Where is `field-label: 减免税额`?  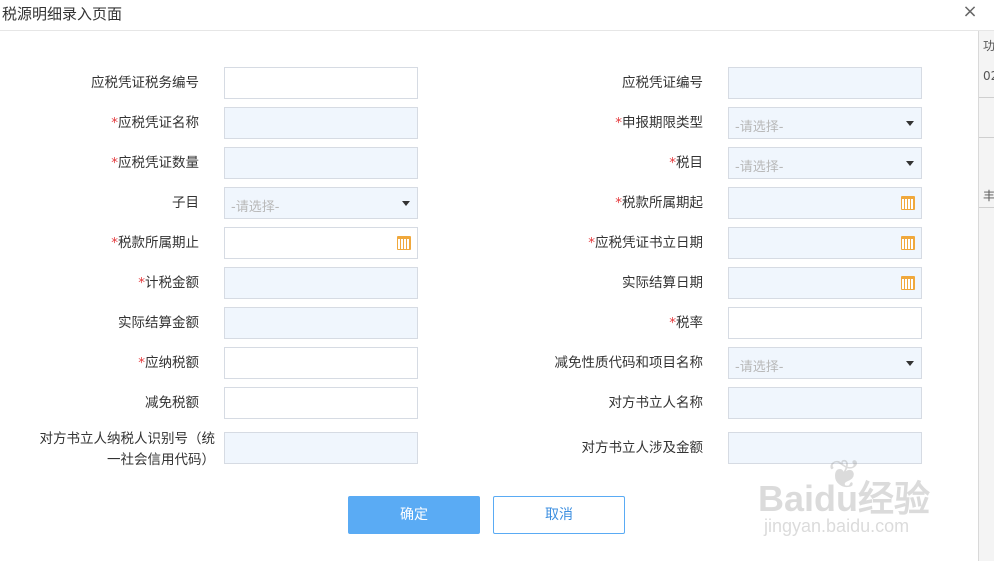
field-label: 减免税额 is located at coordinates (172, 403).